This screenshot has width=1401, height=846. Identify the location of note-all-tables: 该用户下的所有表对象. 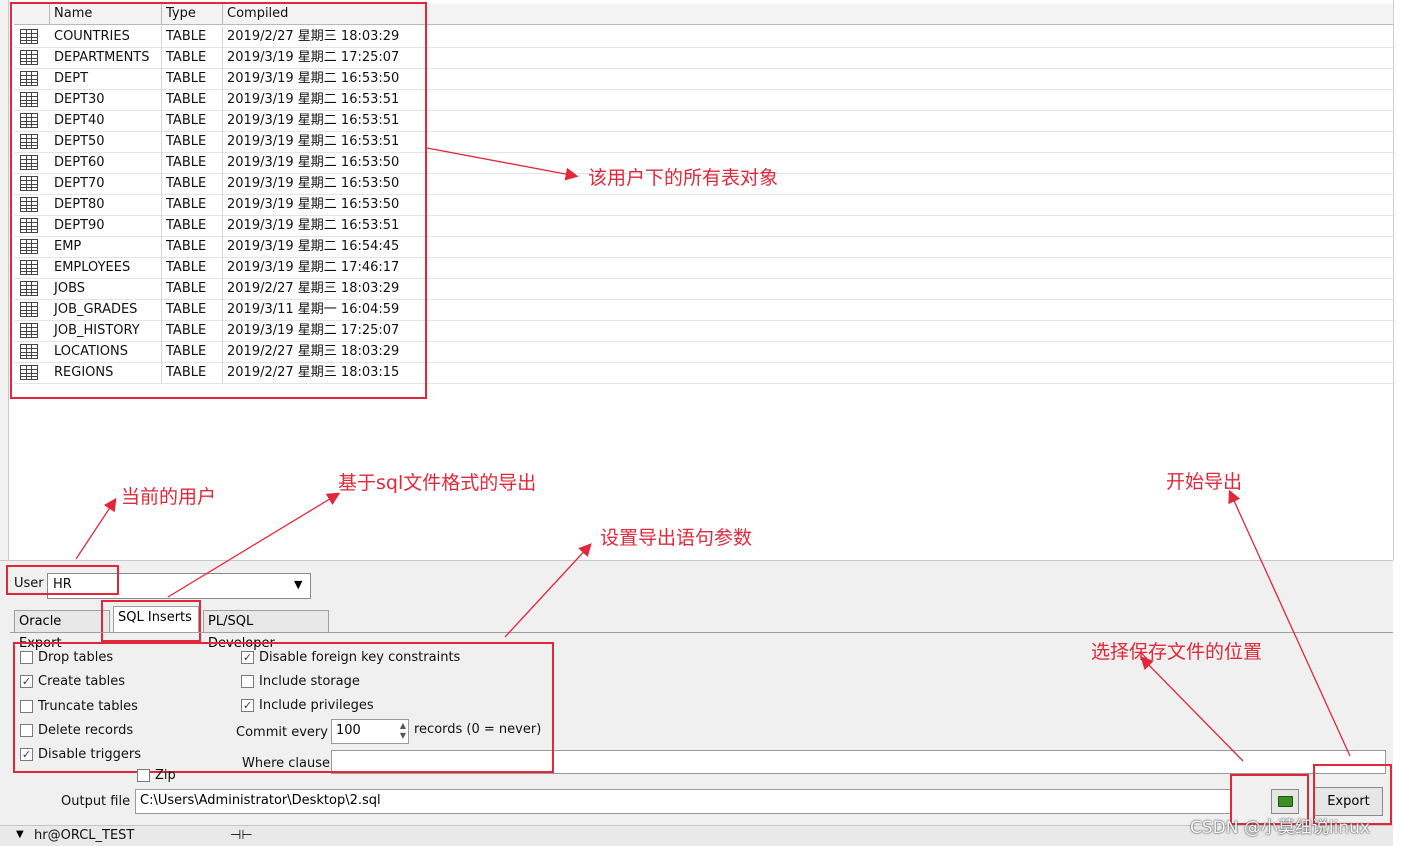
(683, 178).